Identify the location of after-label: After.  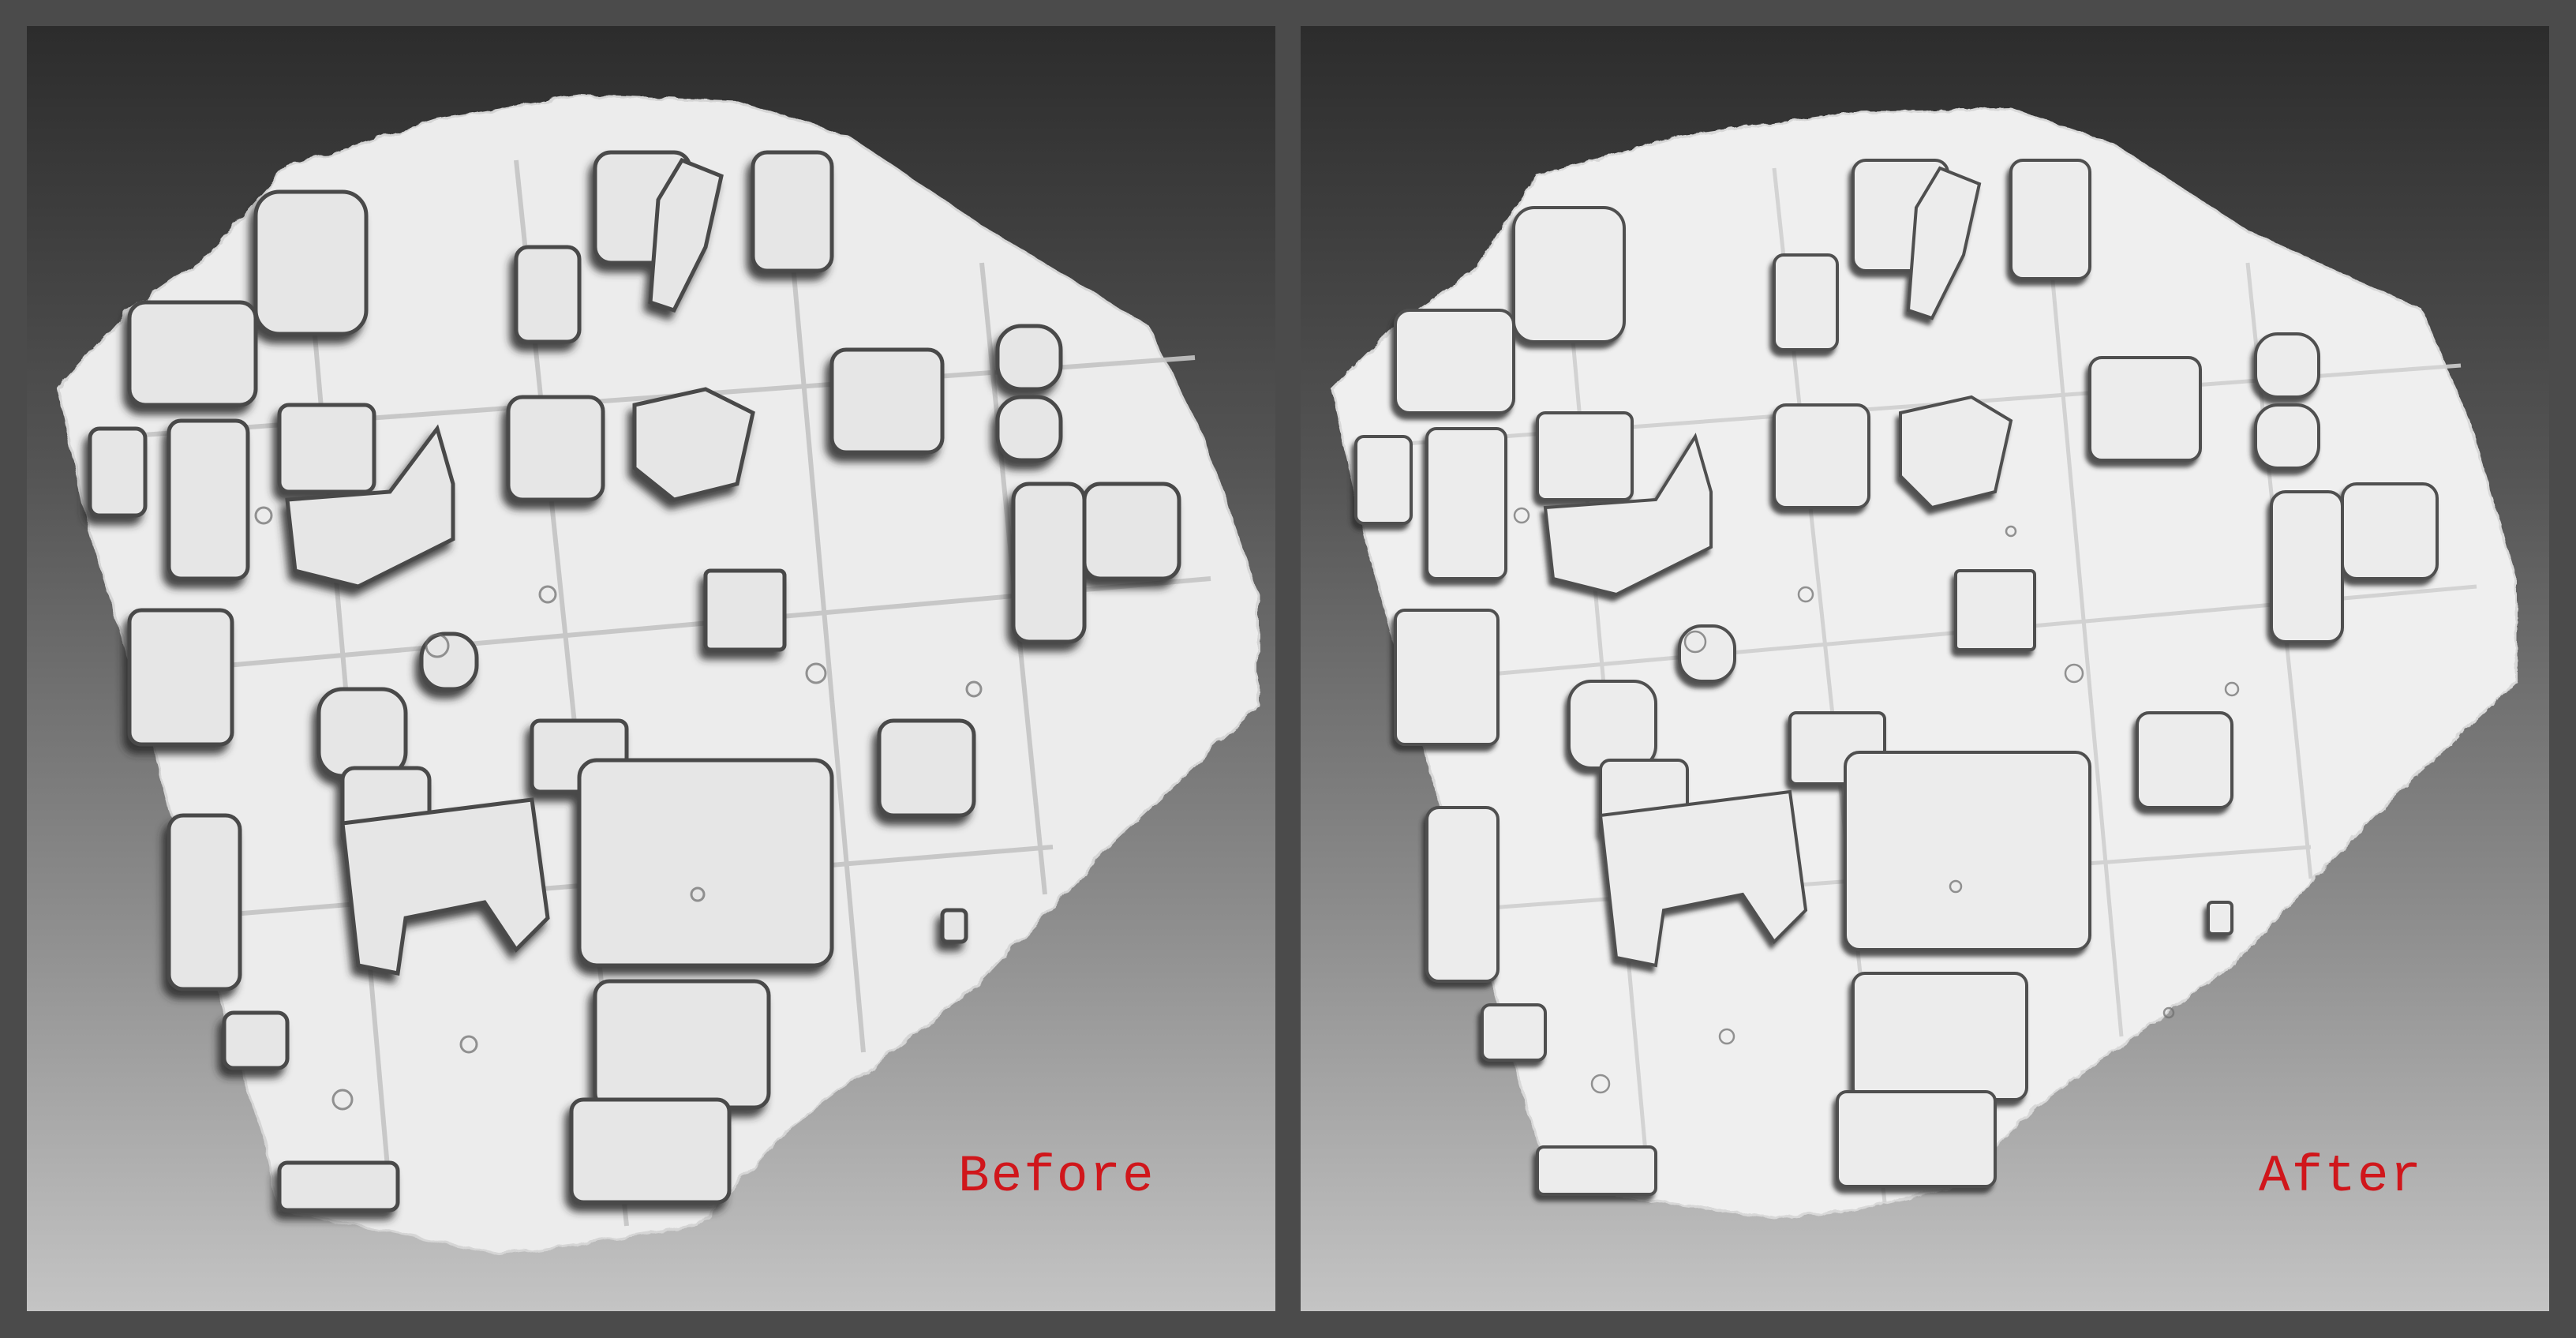
(2341, 1176).